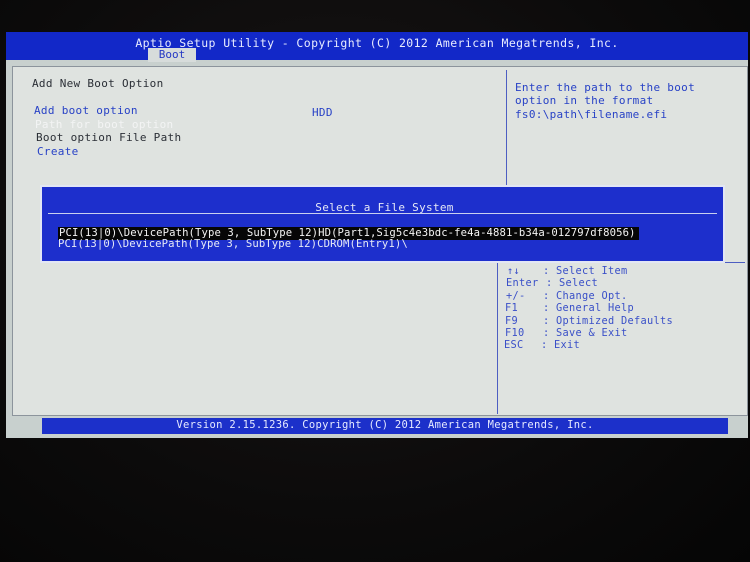 The width and height of the screenshot is (750, 562). I want to click on keys-panel-divider, so click(497, 338).